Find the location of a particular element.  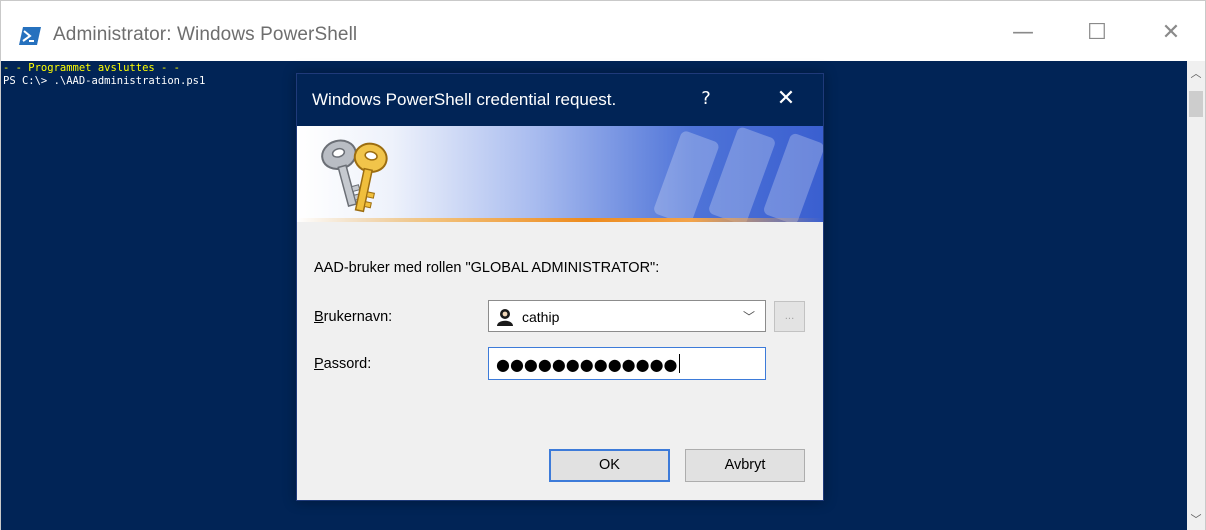

close-button: ✕ is located at coordinates (1171, 33).